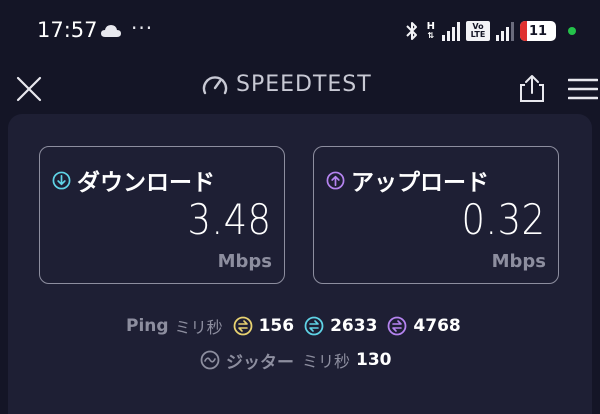  Describe the element at coordinates (215, 84) in the screenshot. I see `speedometer-icon` at that location.